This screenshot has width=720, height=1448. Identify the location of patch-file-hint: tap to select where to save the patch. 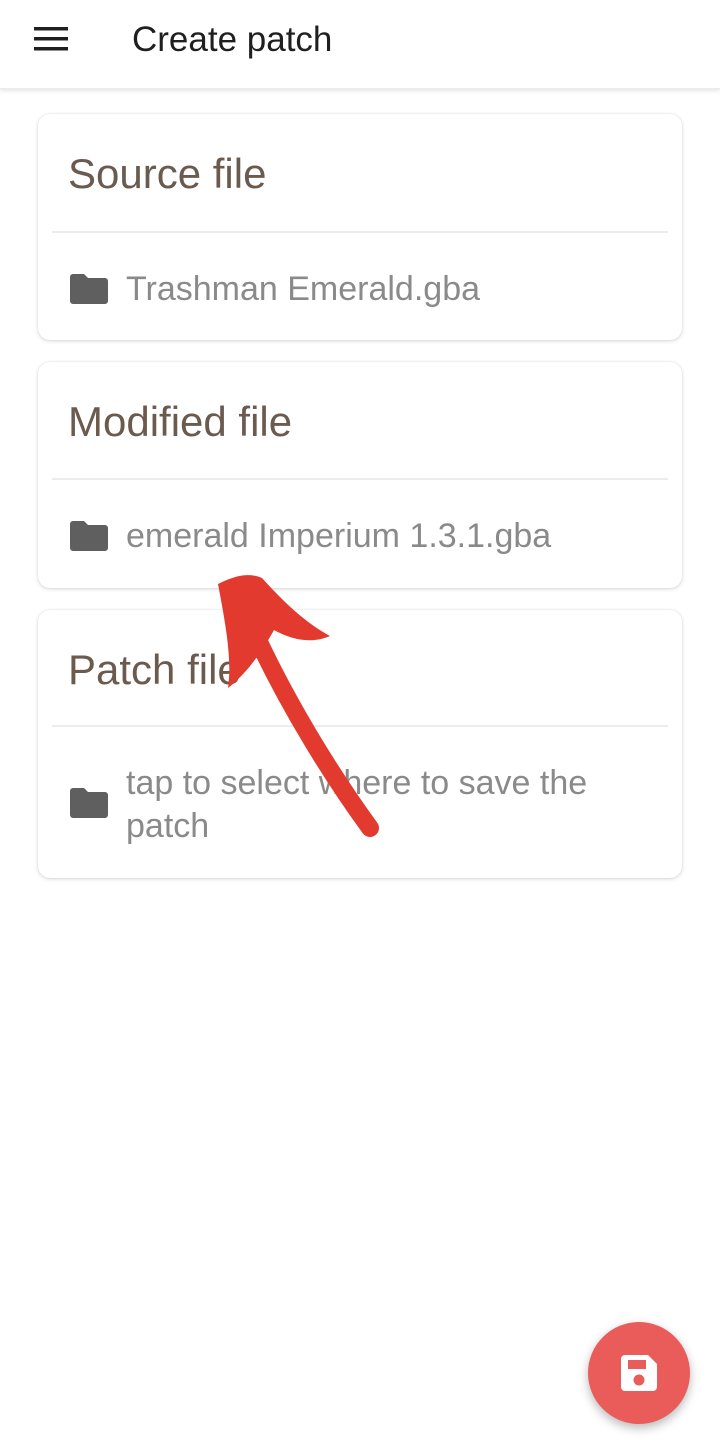
(357, 804).